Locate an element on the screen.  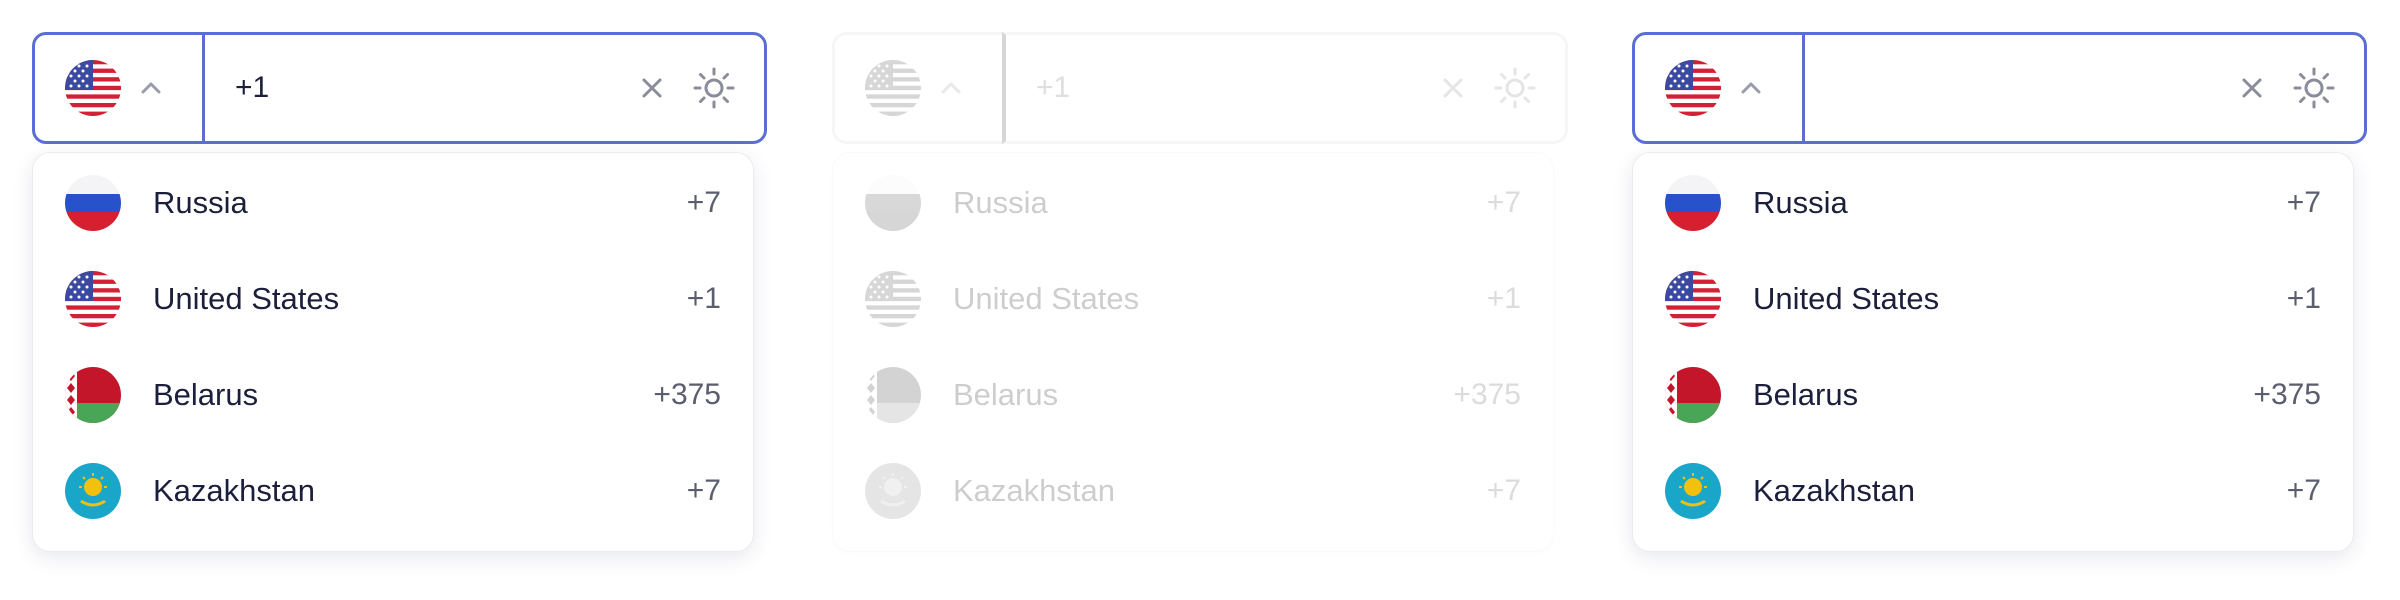
country-selector-button is located at coordinates (930, 88).